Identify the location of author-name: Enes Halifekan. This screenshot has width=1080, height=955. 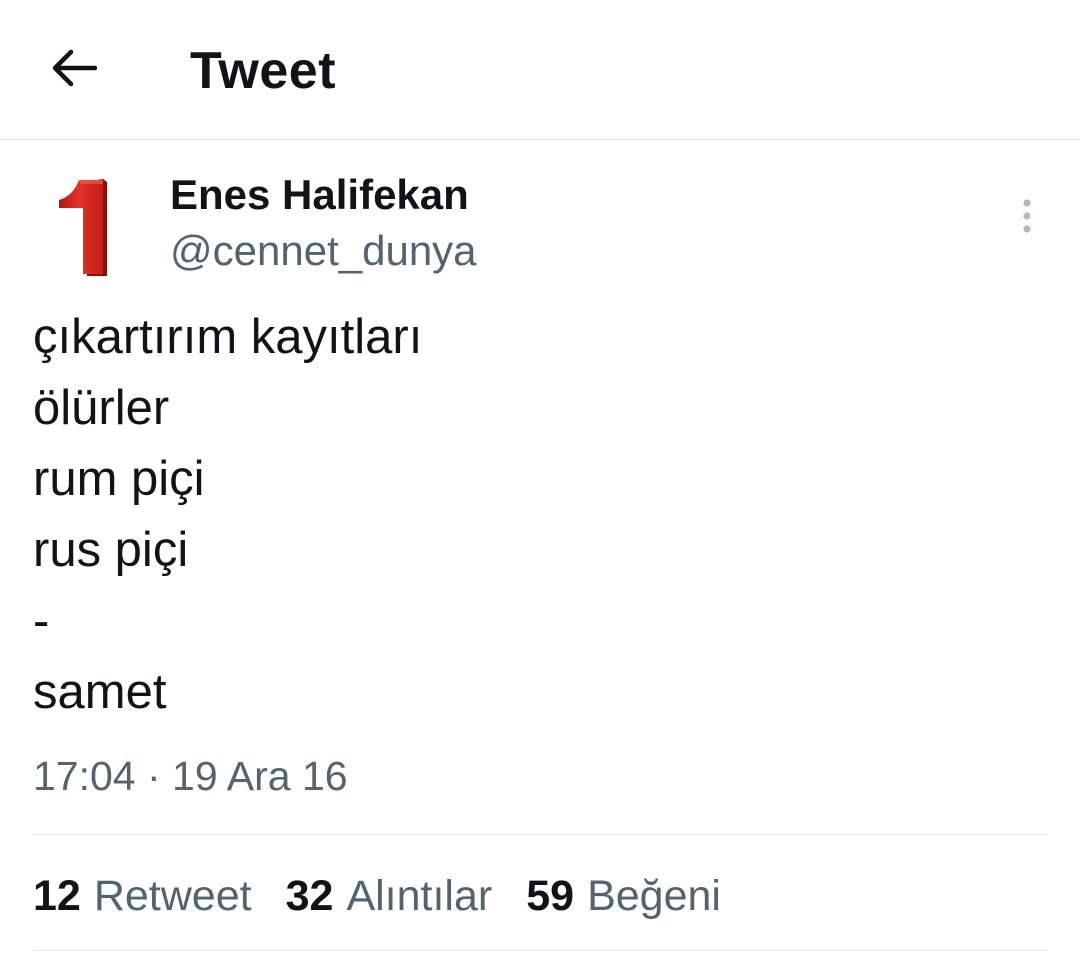
(319, 195).